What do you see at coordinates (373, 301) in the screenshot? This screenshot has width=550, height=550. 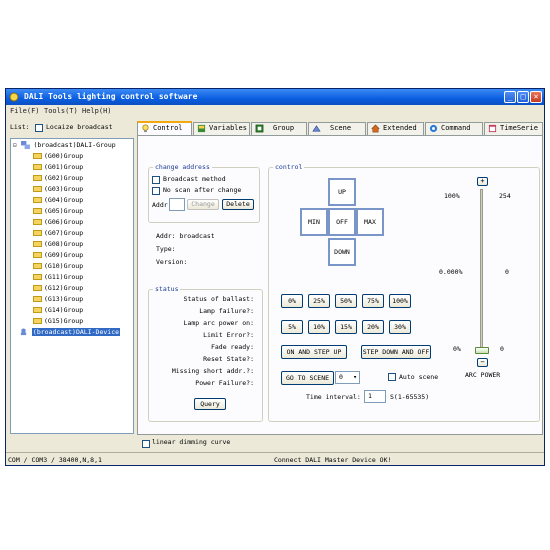 I see `level-75pct-button: 75%` at bounding box center [373, 301].